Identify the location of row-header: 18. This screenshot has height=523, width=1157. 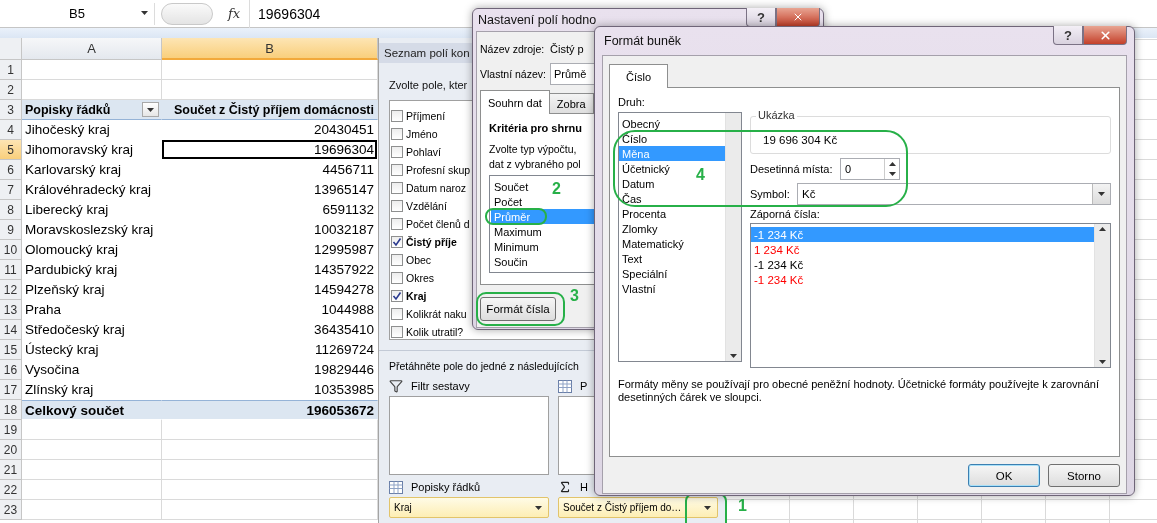
(11, 410).